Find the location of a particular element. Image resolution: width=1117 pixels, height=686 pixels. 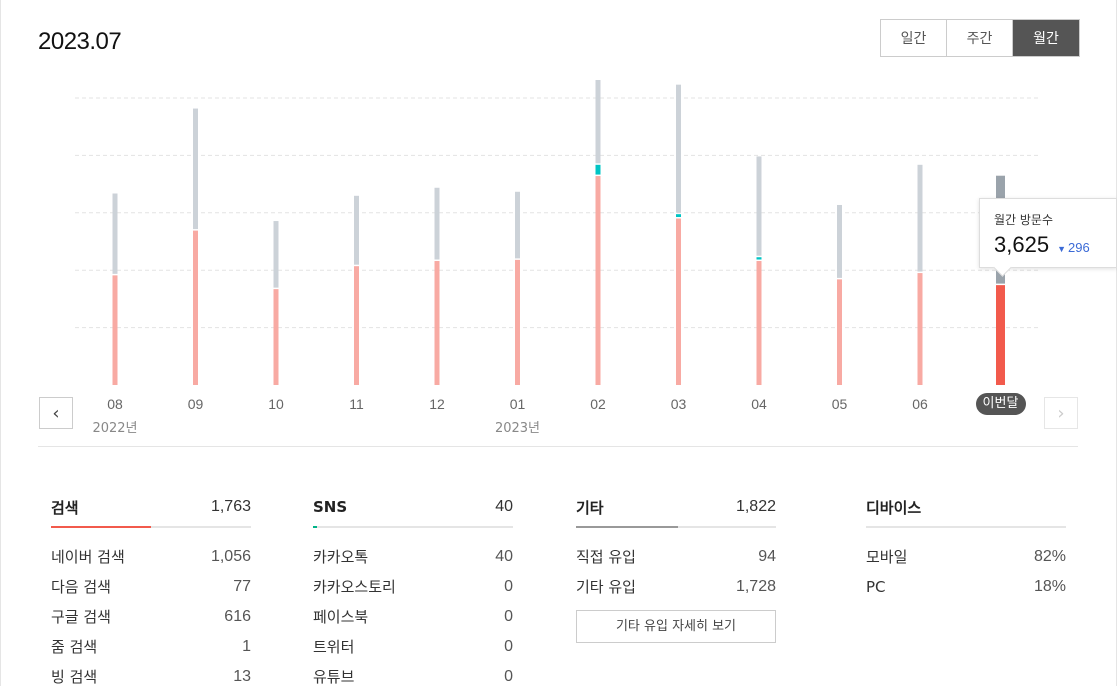

tab-weekly: 주간 is located at coordinates (980, 38).